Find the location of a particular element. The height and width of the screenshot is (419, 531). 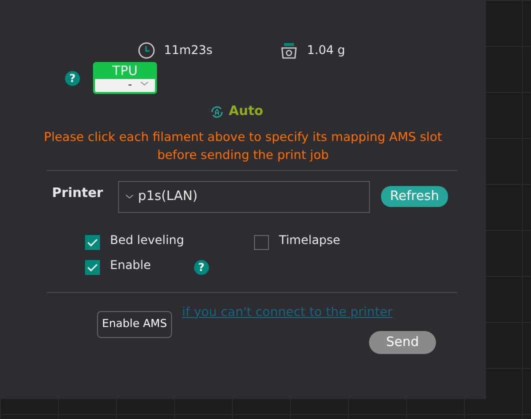

filament-weight: 1.04 g is located at coordinates (326, 50).